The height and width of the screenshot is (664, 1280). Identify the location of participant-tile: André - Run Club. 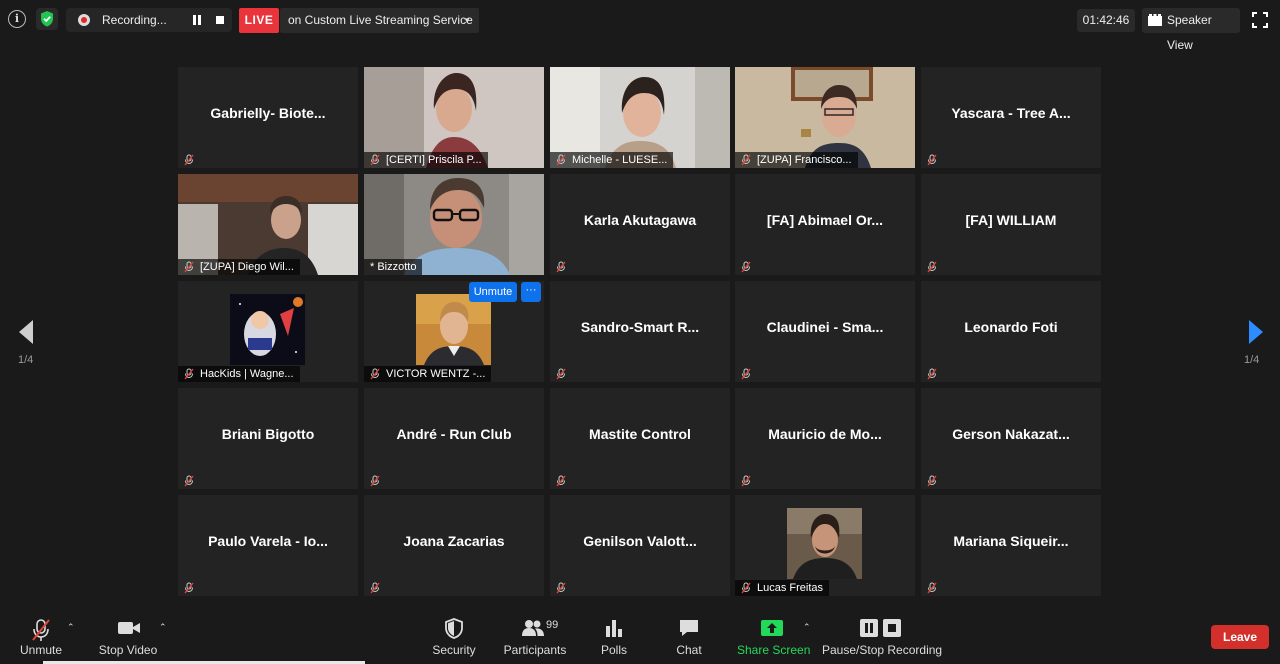
(454, 438).